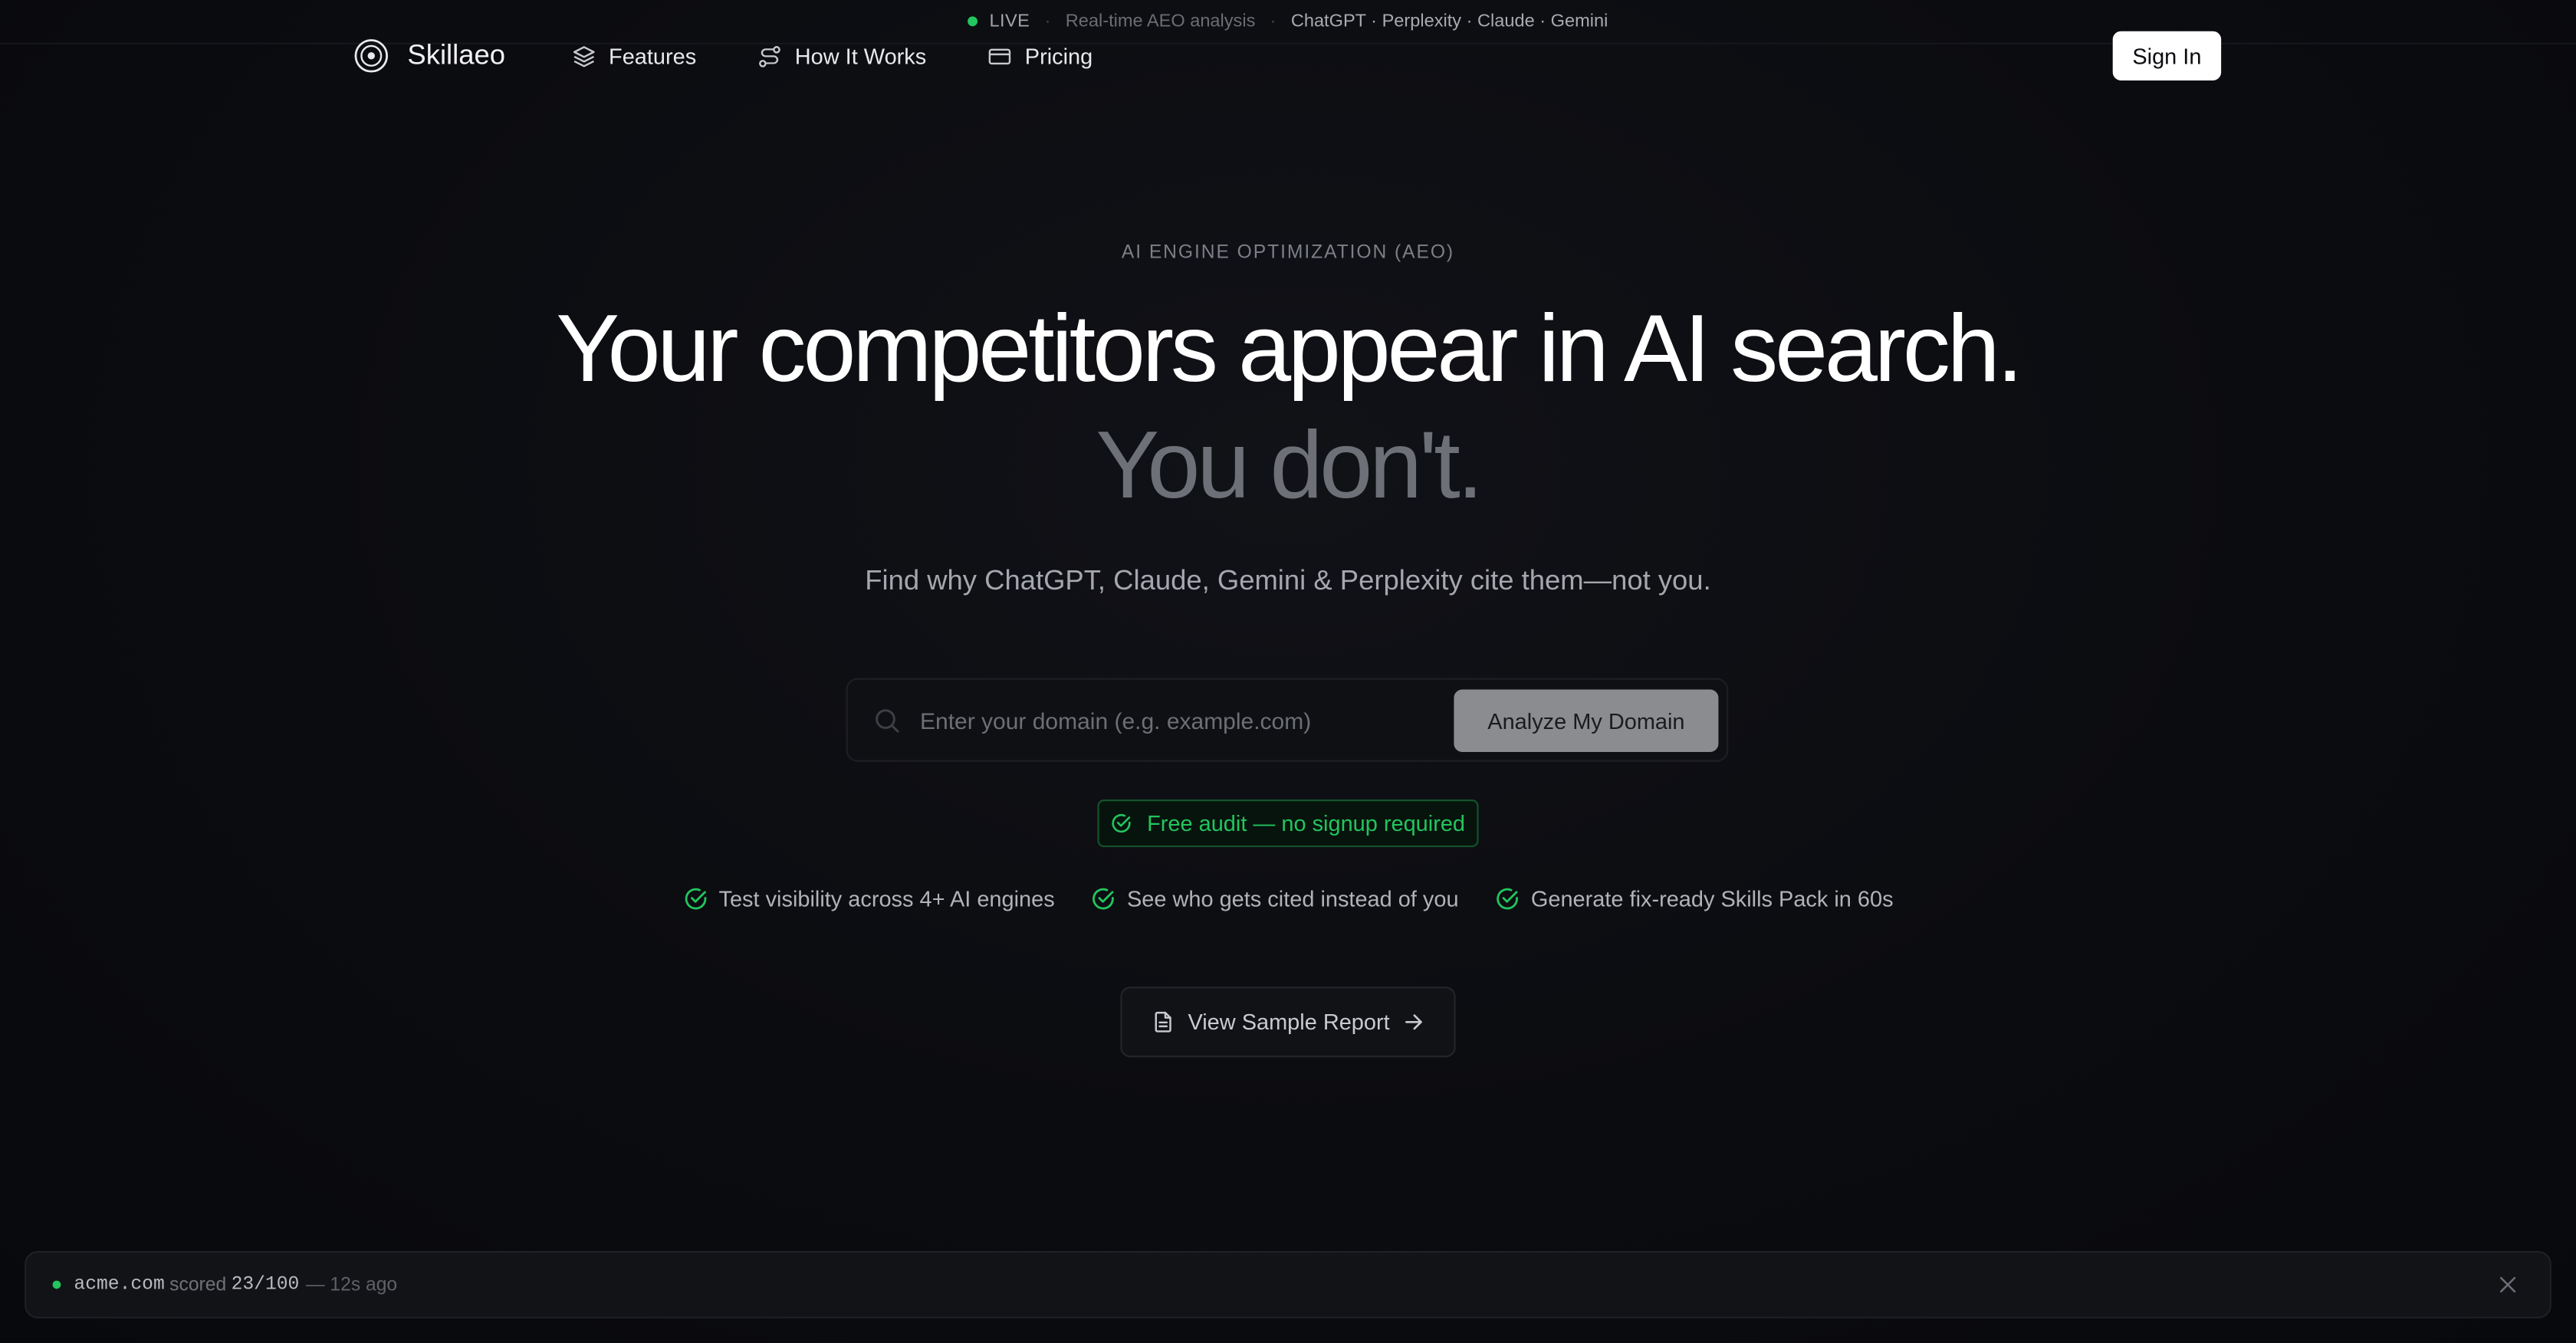 This screenshot has height=1343, width=2576. Describe the element at coordinates (1183, 720) in the screenshot. I see `domain-input` at that location.